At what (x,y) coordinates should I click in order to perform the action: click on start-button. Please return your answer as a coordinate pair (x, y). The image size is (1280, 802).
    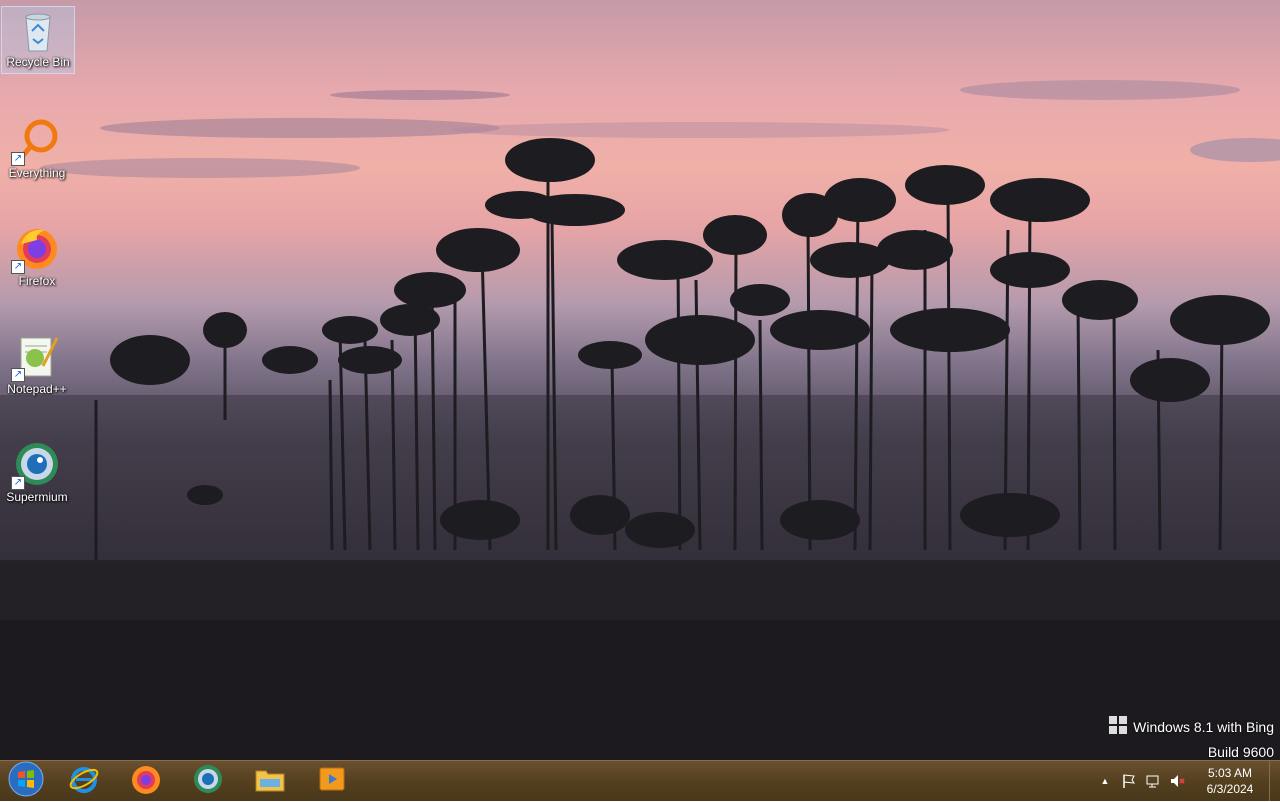
    Looking at the image, I should click on (26, 781).